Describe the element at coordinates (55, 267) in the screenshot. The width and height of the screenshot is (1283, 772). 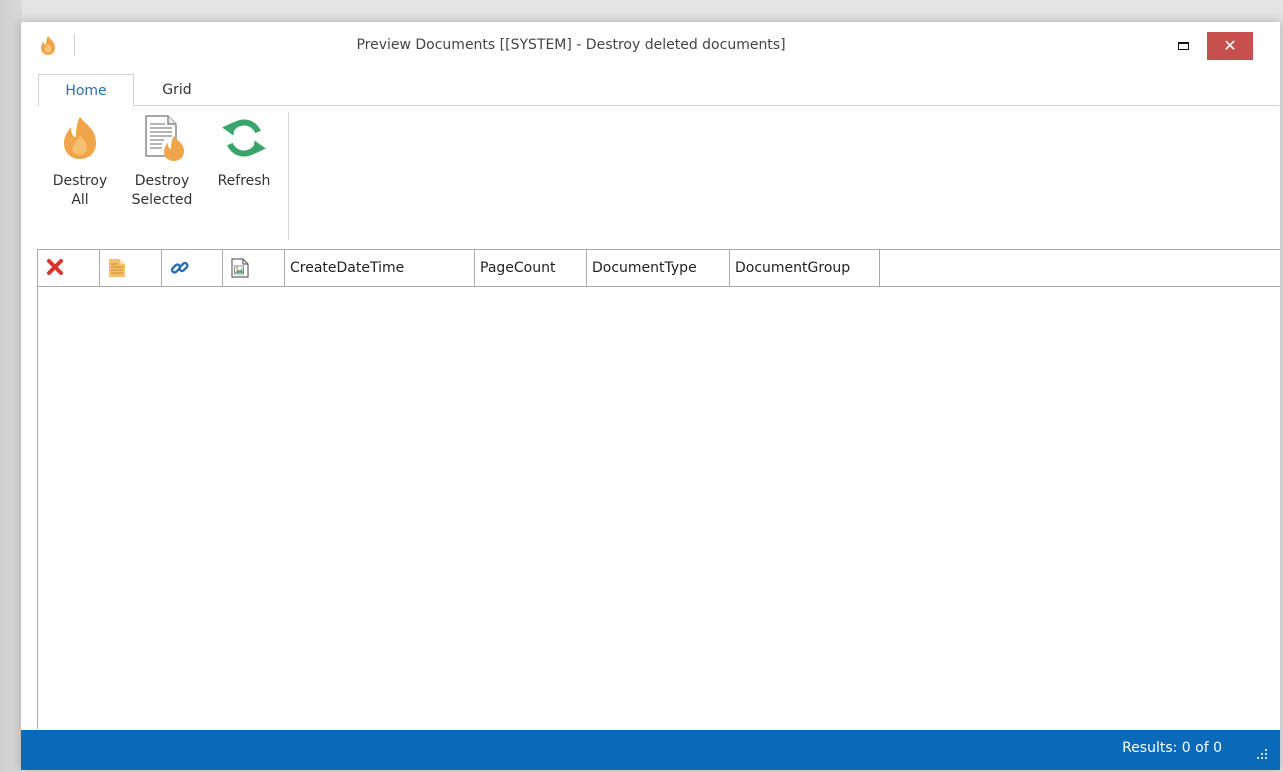
I see `delete-icon` at that location.